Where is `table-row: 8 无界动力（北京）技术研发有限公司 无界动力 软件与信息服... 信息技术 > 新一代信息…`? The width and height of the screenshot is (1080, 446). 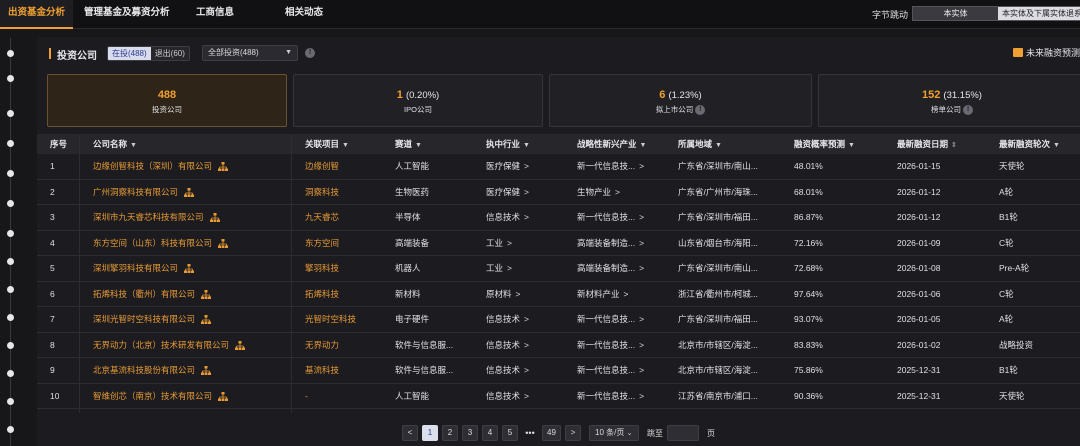
table-row: 8 无界动力（北京）技术研发有限公司 无界动力 软件与信息服... 信息技术 > 新一代信息… is located at coordinates (558, 345).